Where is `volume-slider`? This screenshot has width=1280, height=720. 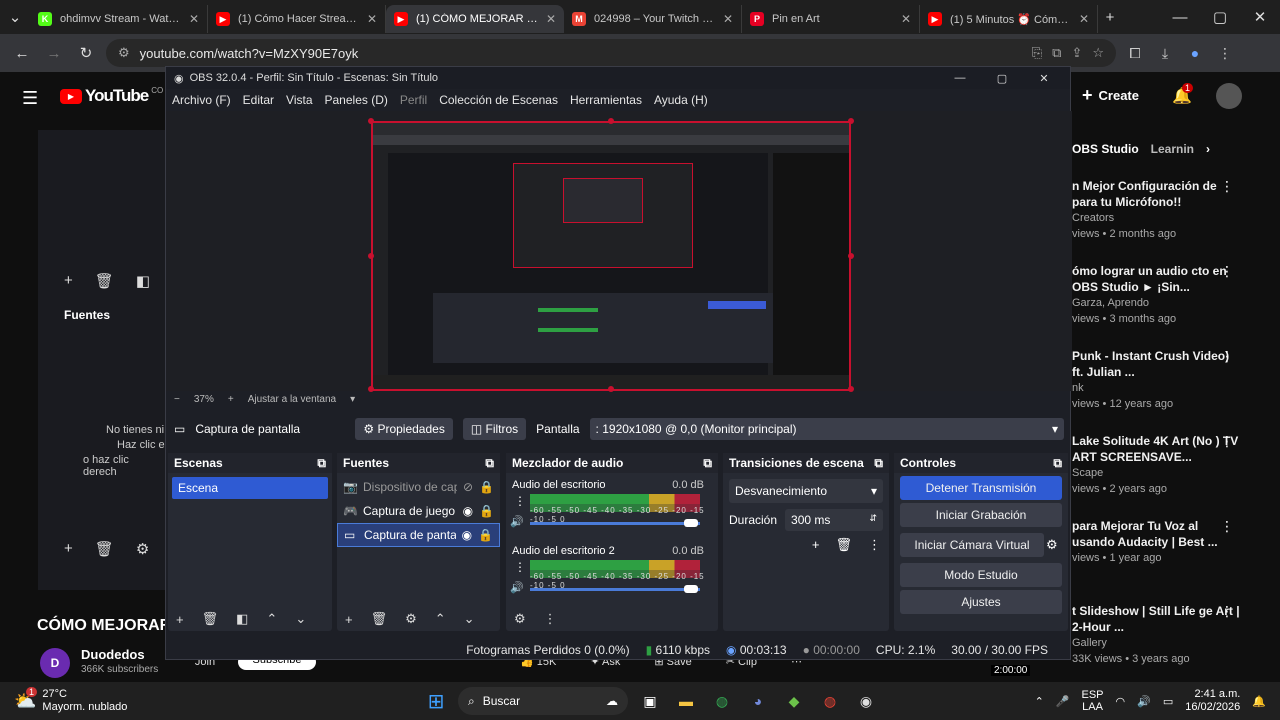 volume-slider is located at coordinates (615, 523).